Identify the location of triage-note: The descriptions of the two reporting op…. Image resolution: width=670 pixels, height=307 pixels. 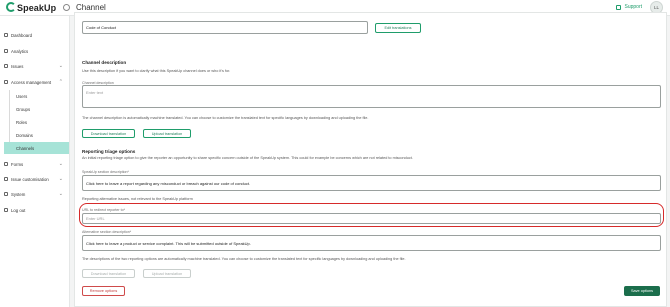
(244, 259).